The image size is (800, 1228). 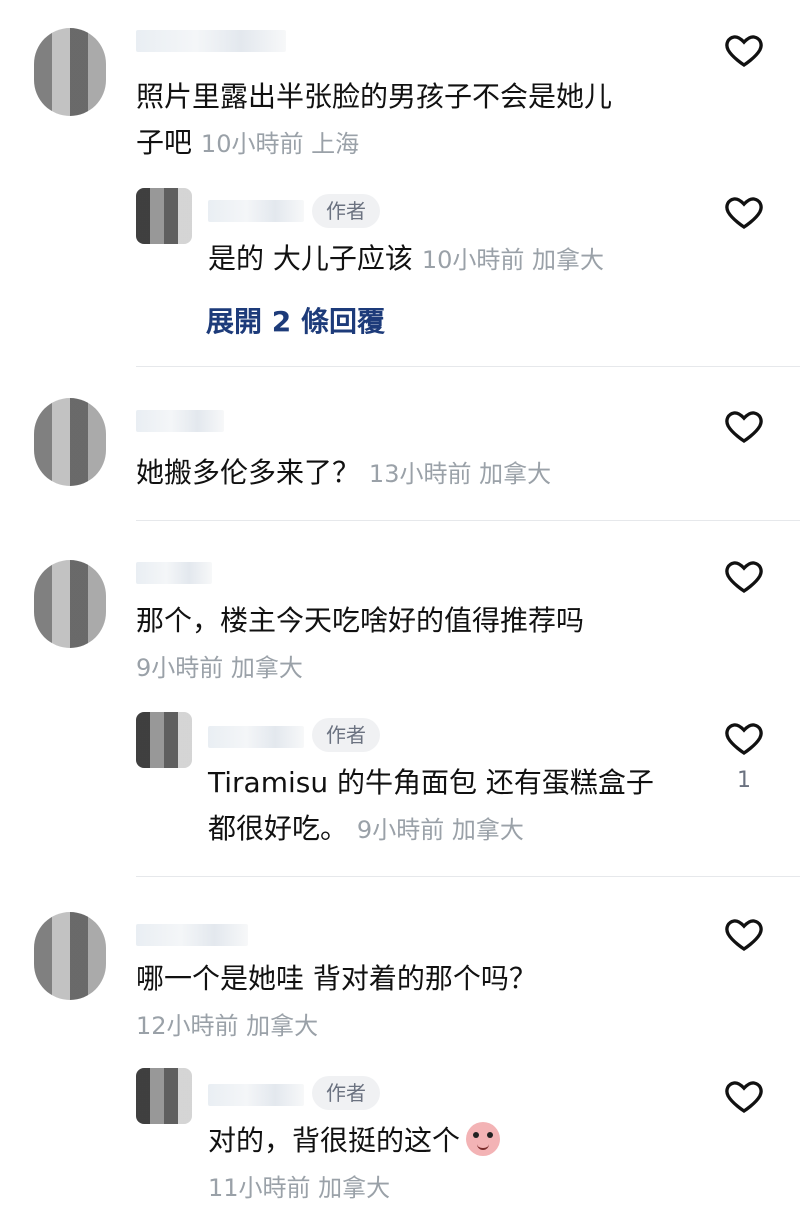 What do you see at coordinates (744, 780) in the screenshot?
I see `like-count: 1` at bounding box center [744, 780].